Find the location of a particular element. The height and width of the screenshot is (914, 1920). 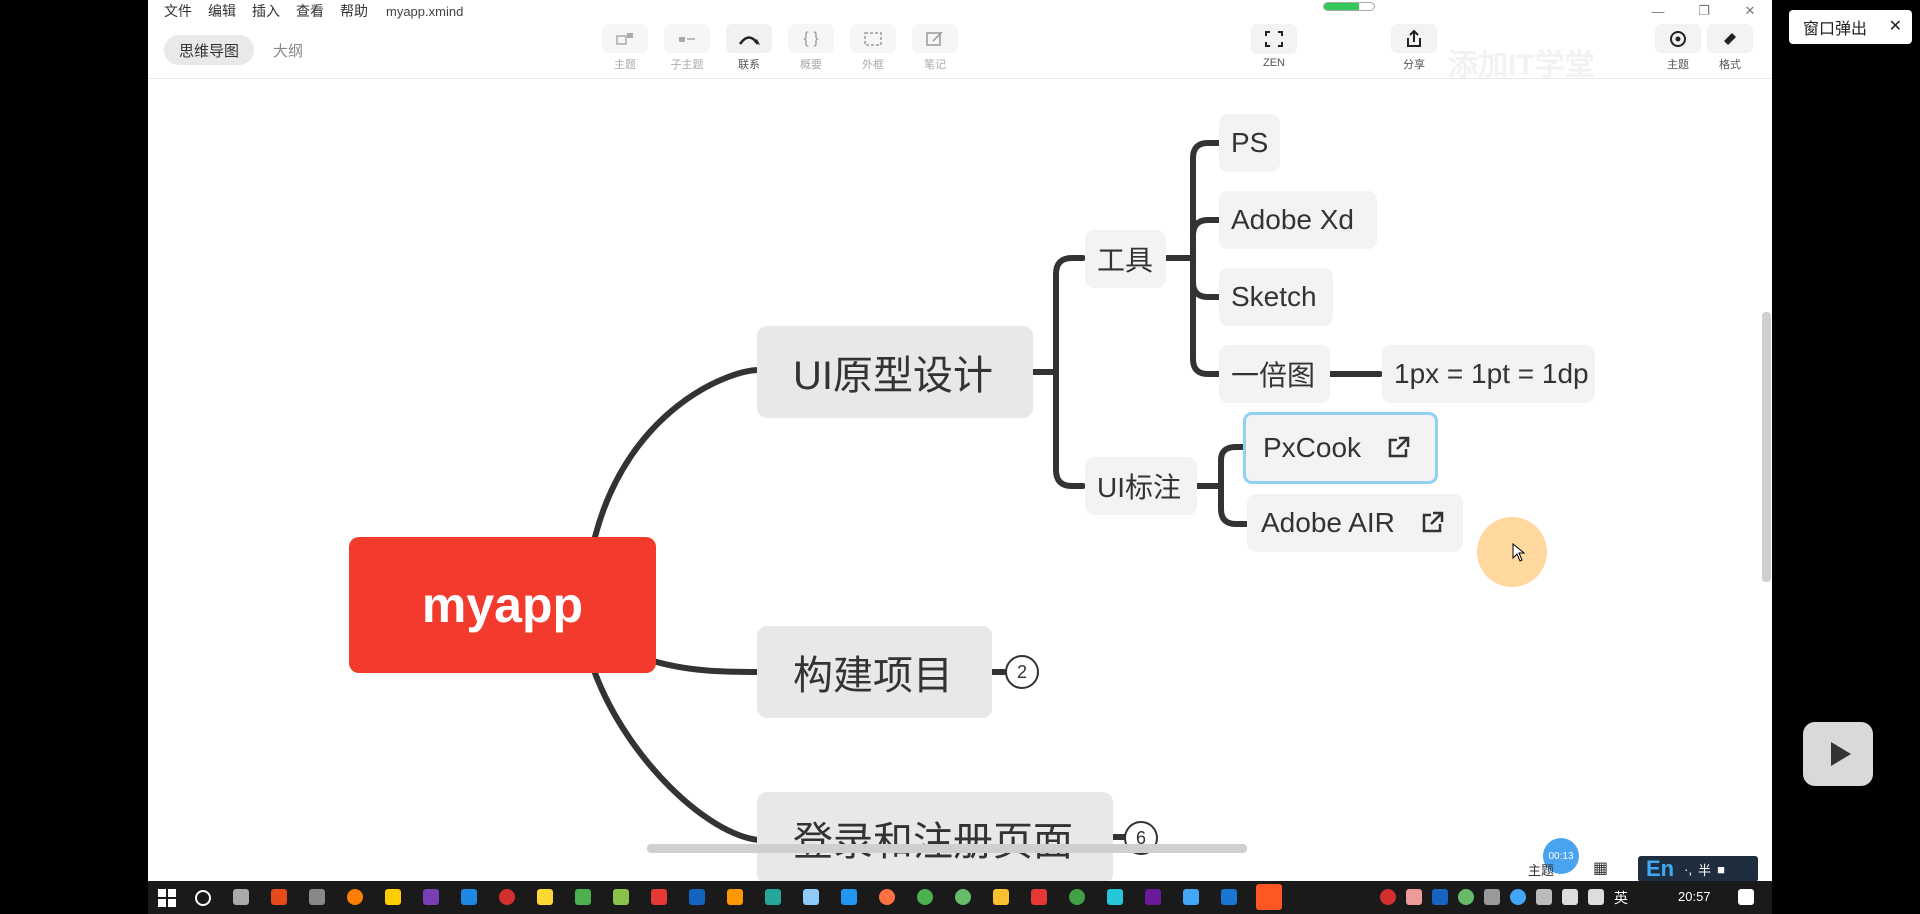

ime-punct: ·, is located at coordinates (1688, 869).